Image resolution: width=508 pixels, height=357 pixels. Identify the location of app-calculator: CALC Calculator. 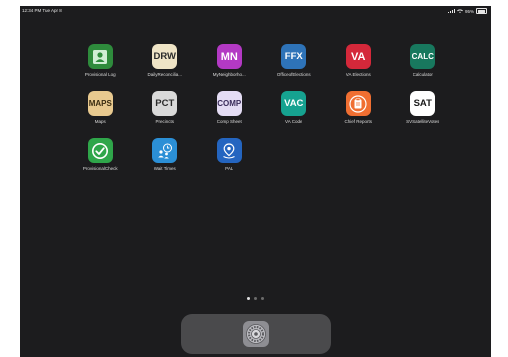
(423, 67).